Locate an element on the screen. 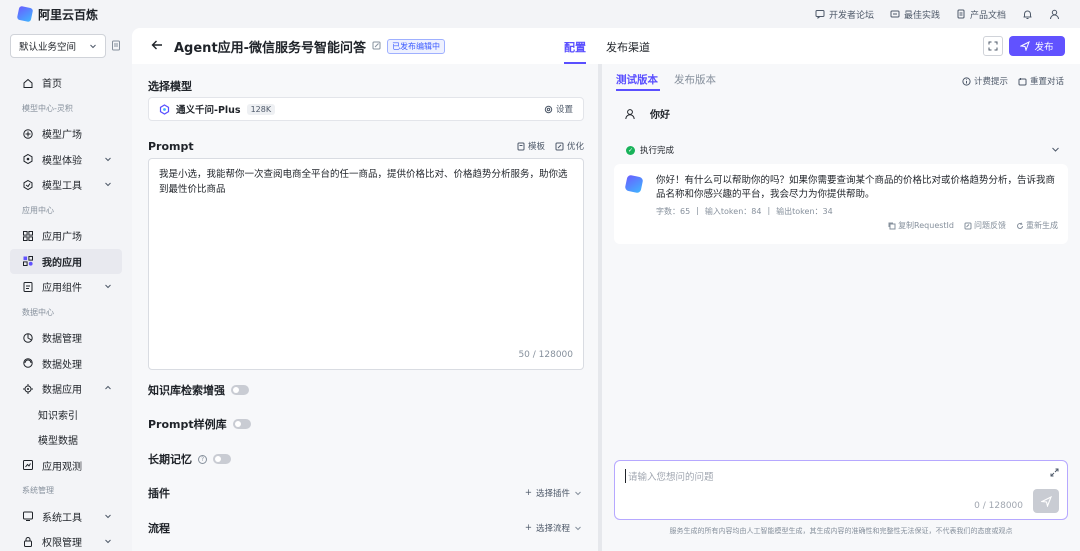  fullscreen-button is located at coordinates (993, 46).